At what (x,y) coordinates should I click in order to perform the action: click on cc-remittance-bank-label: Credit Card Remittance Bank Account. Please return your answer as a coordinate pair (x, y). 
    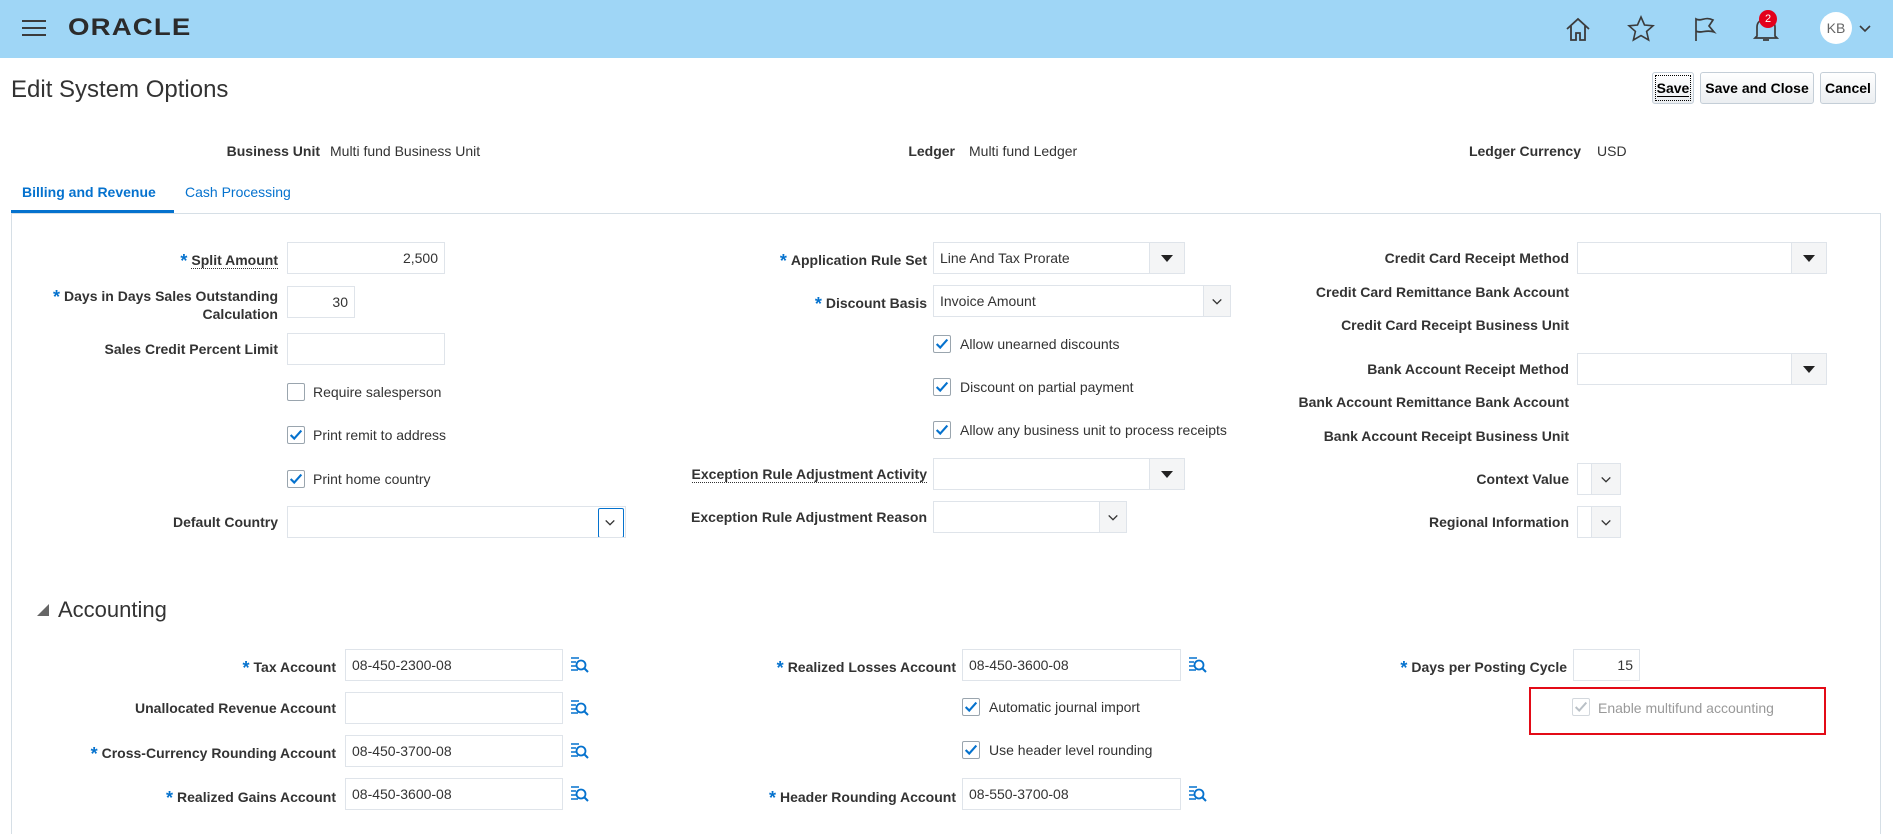
    Looking at the image, I should click on (1442, 292).